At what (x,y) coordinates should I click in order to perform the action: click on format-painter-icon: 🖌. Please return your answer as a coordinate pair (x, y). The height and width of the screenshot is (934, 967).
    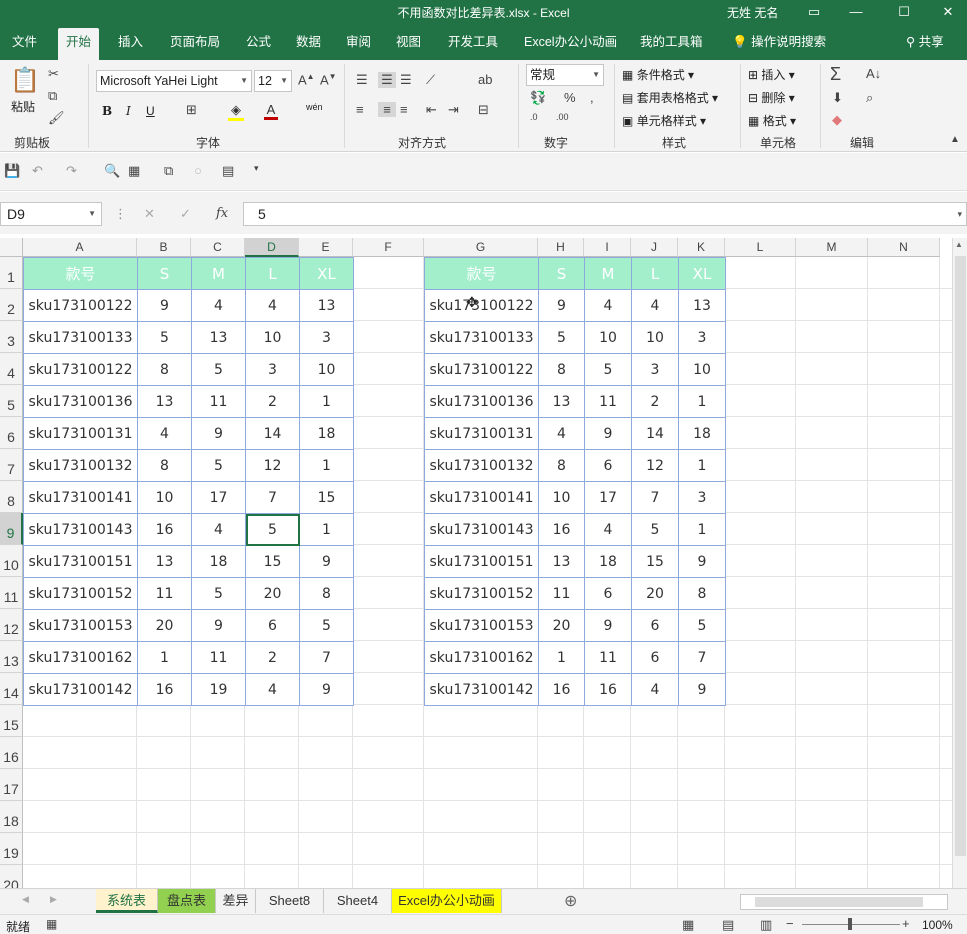
    Looking at the image, I should click on (56, 118).